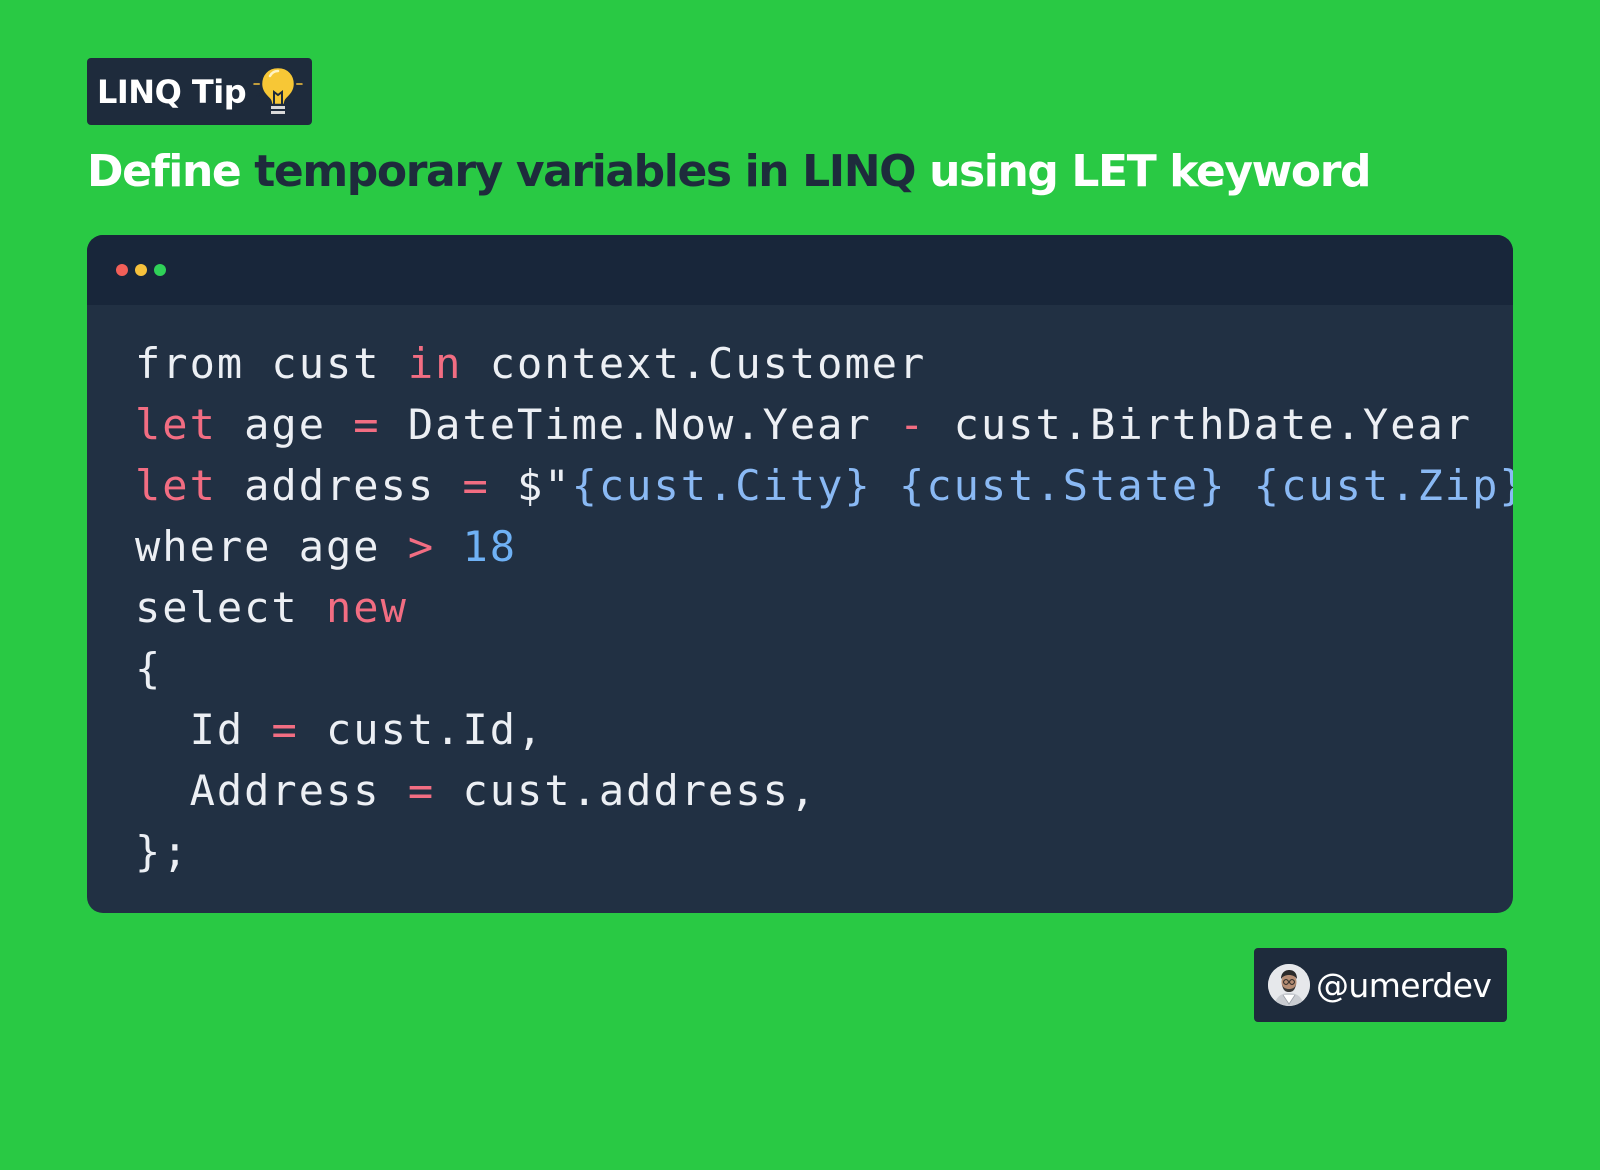  I want to click on lightbulb-icon, so click(278, 92).